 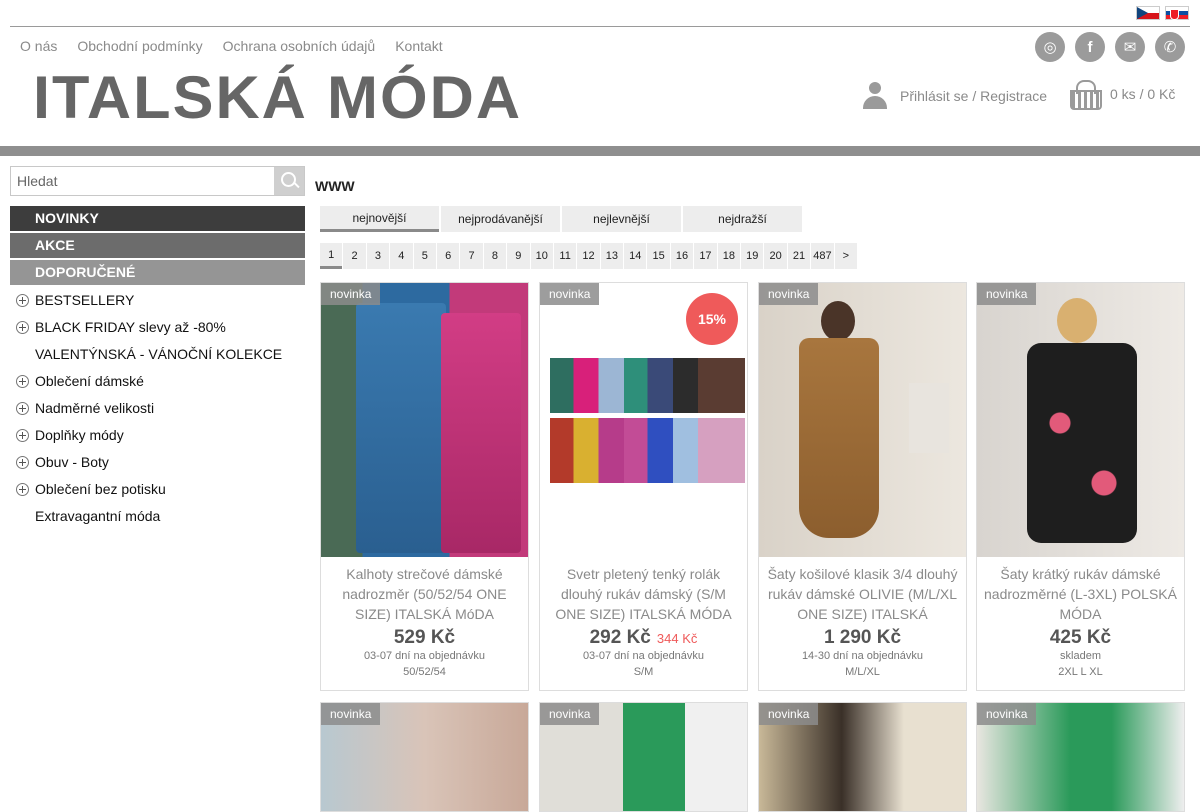 I want to click on sort-tab-newest: nejnovější, so click(x=379, y=219).